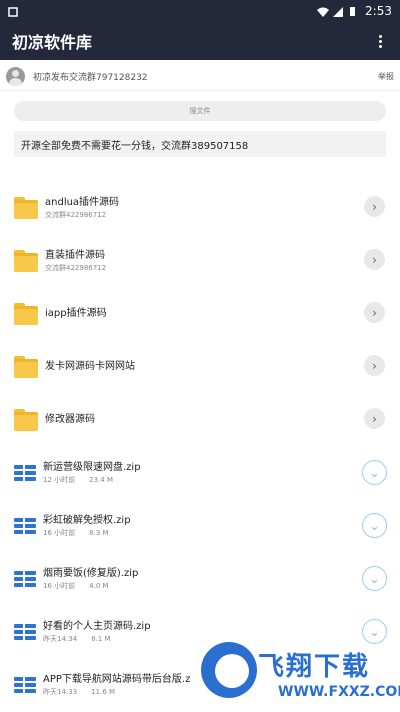  What do you see at coordinates (15, 76) in the screenshot?
I see `avatar` at bounding box center [15, 76].